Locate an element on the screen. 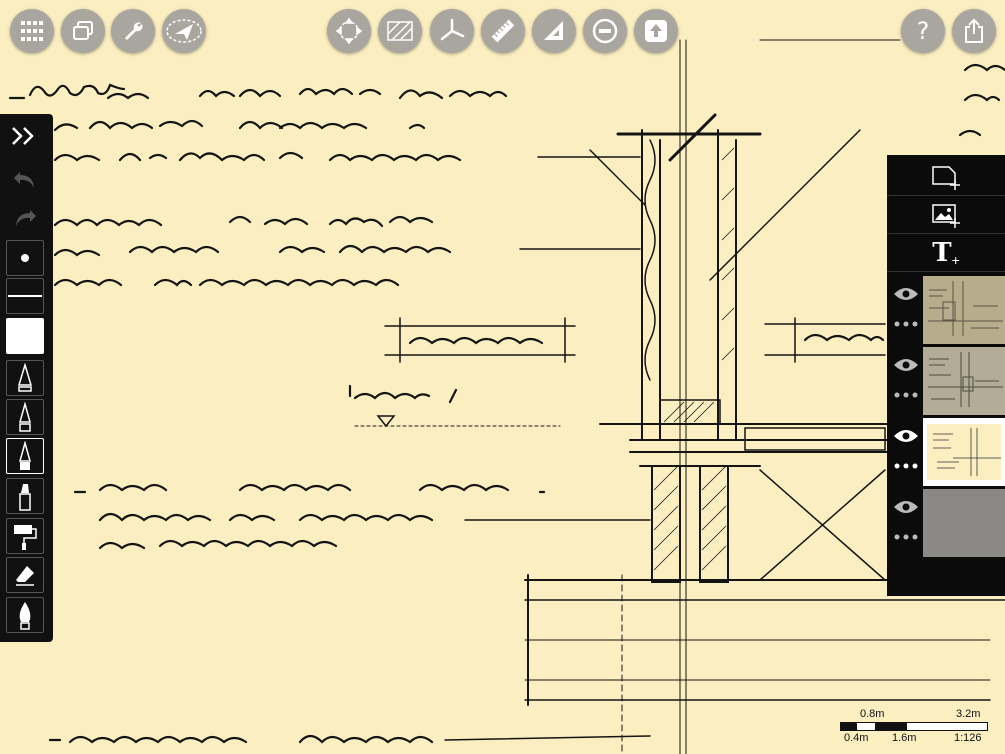 The image size is (1005, 754). ruler-button is located at coordinates (503, 31).